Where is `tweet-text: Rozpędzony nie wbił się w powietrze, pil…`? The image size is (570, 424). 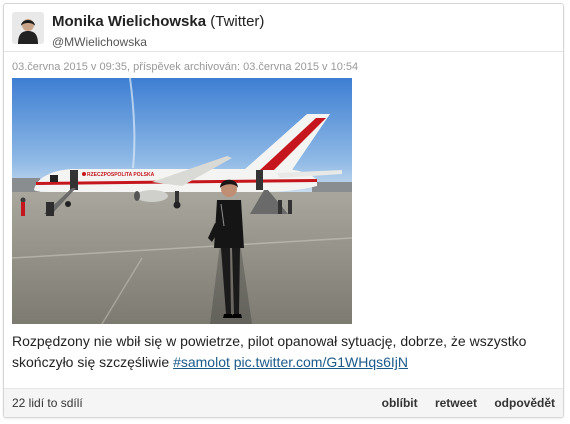
tweet-text: Rozpędzony nie wbił się w powietrze, pil… is located at coordinates (282, 352).